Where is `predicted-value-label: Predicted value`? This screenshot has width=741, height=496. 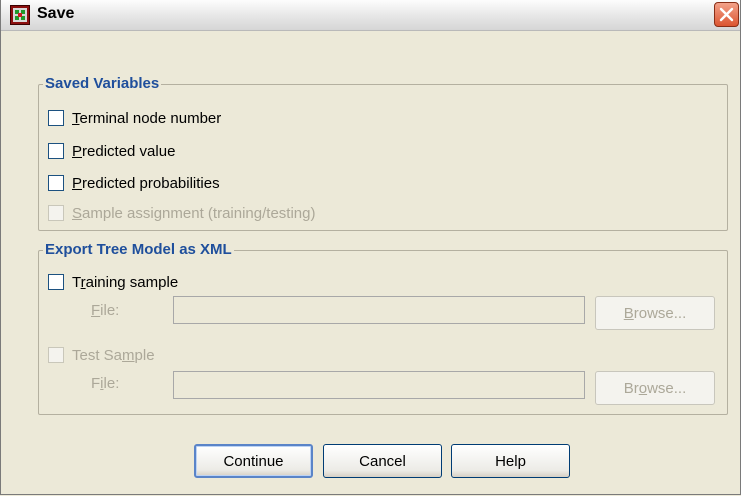
predicted-value-label: Predicted value is located at coordinates (124, 151).